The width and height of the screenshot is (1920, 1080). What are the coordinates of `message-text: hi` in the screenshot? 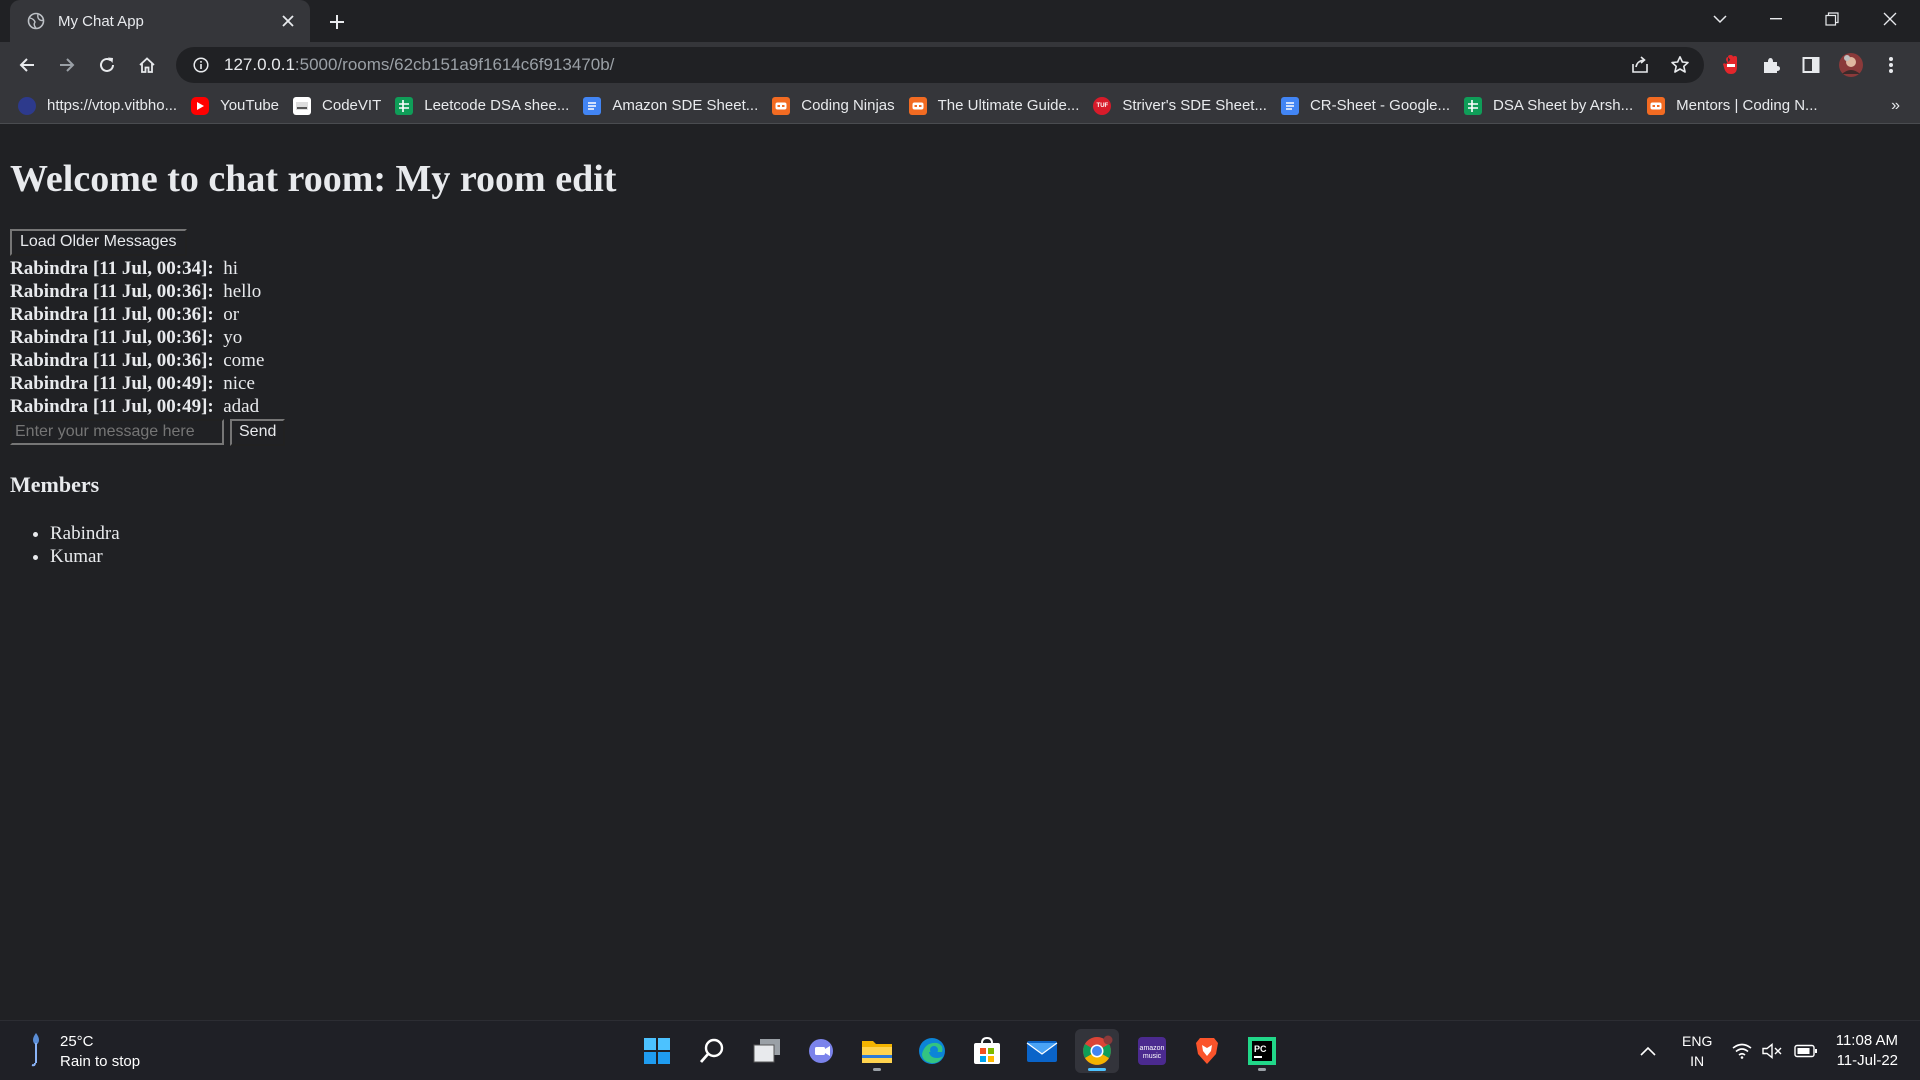 It's located at (231, 268).